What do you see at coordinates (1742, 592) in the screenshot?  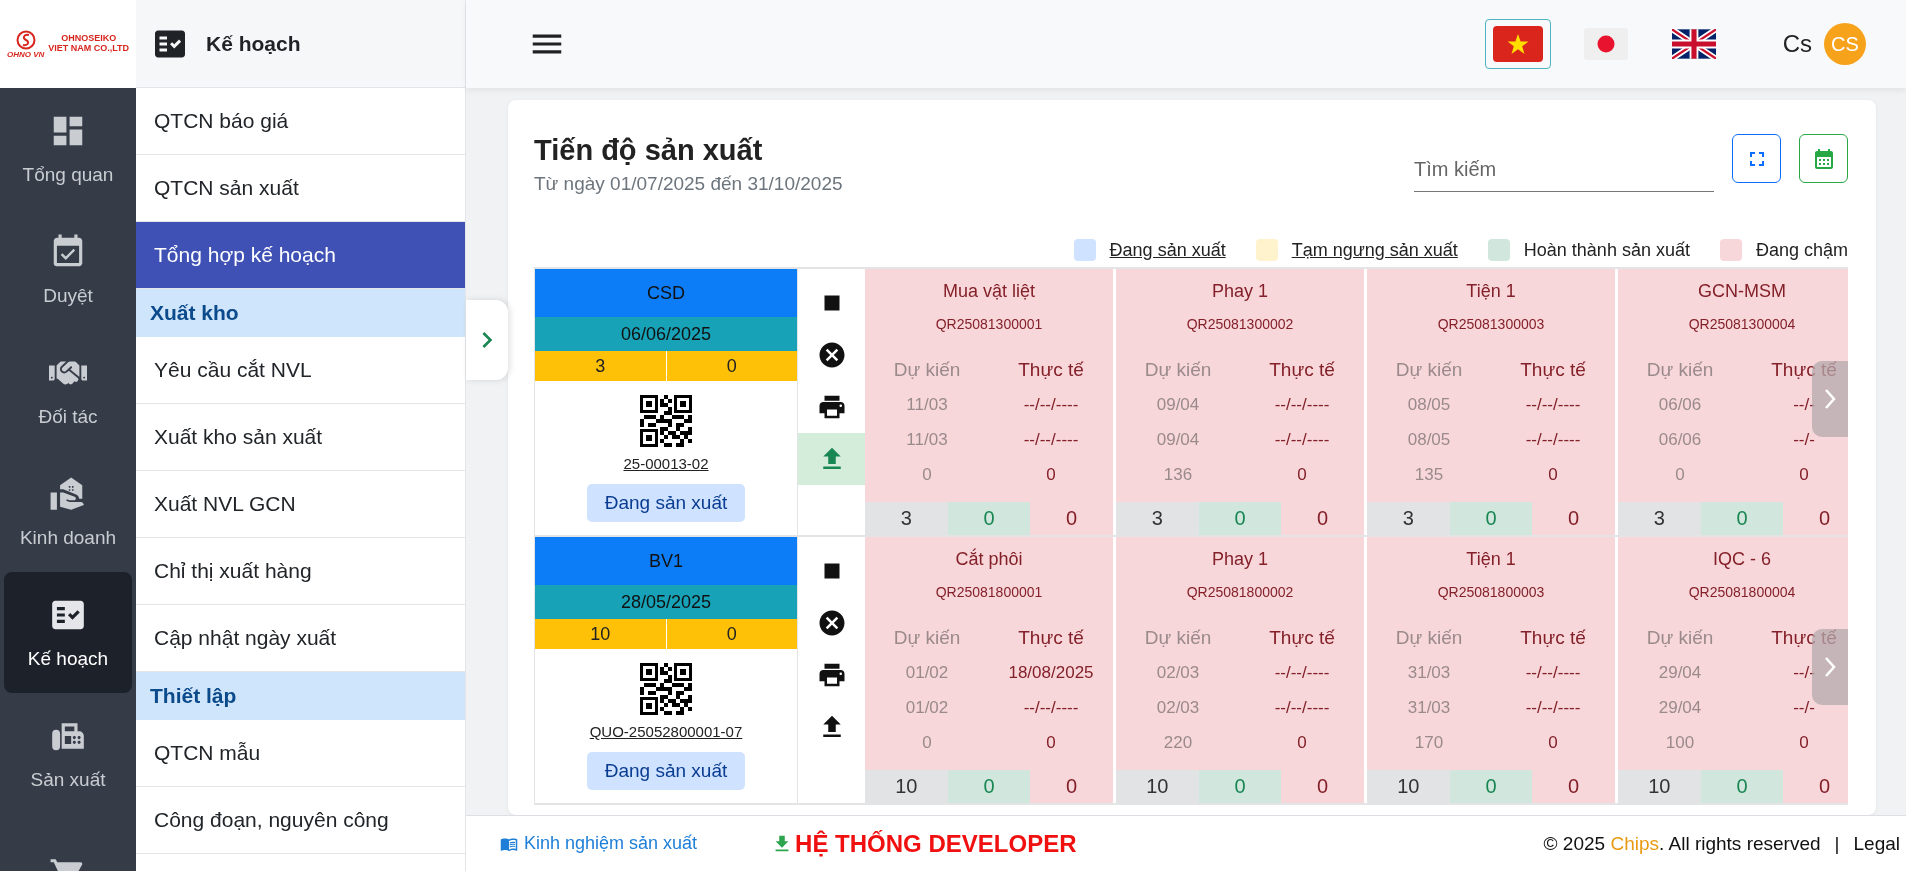 I see `stage-code: QR25081800004` at bounding box center [1742, 592].